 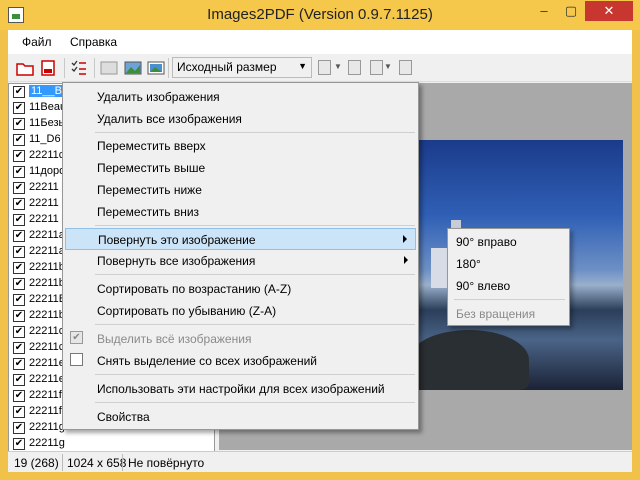 I want to click on menu-move-down: Переместить ниже, so click(x=240, y=190).